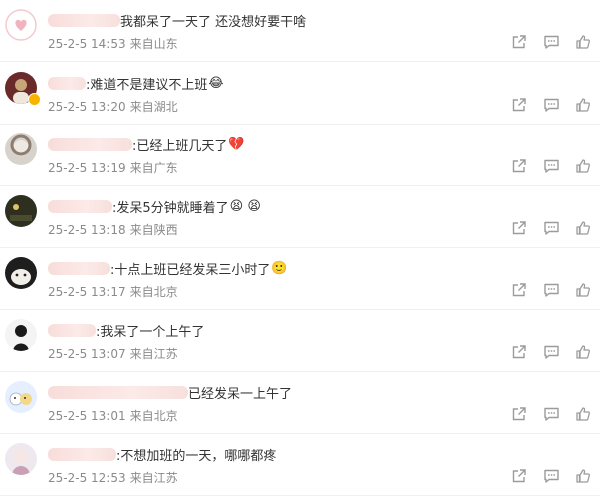  Describe the element at coordinates (87, 292) in the screenshot. I see `timestamp: 25-2-5 13:17` at that location.